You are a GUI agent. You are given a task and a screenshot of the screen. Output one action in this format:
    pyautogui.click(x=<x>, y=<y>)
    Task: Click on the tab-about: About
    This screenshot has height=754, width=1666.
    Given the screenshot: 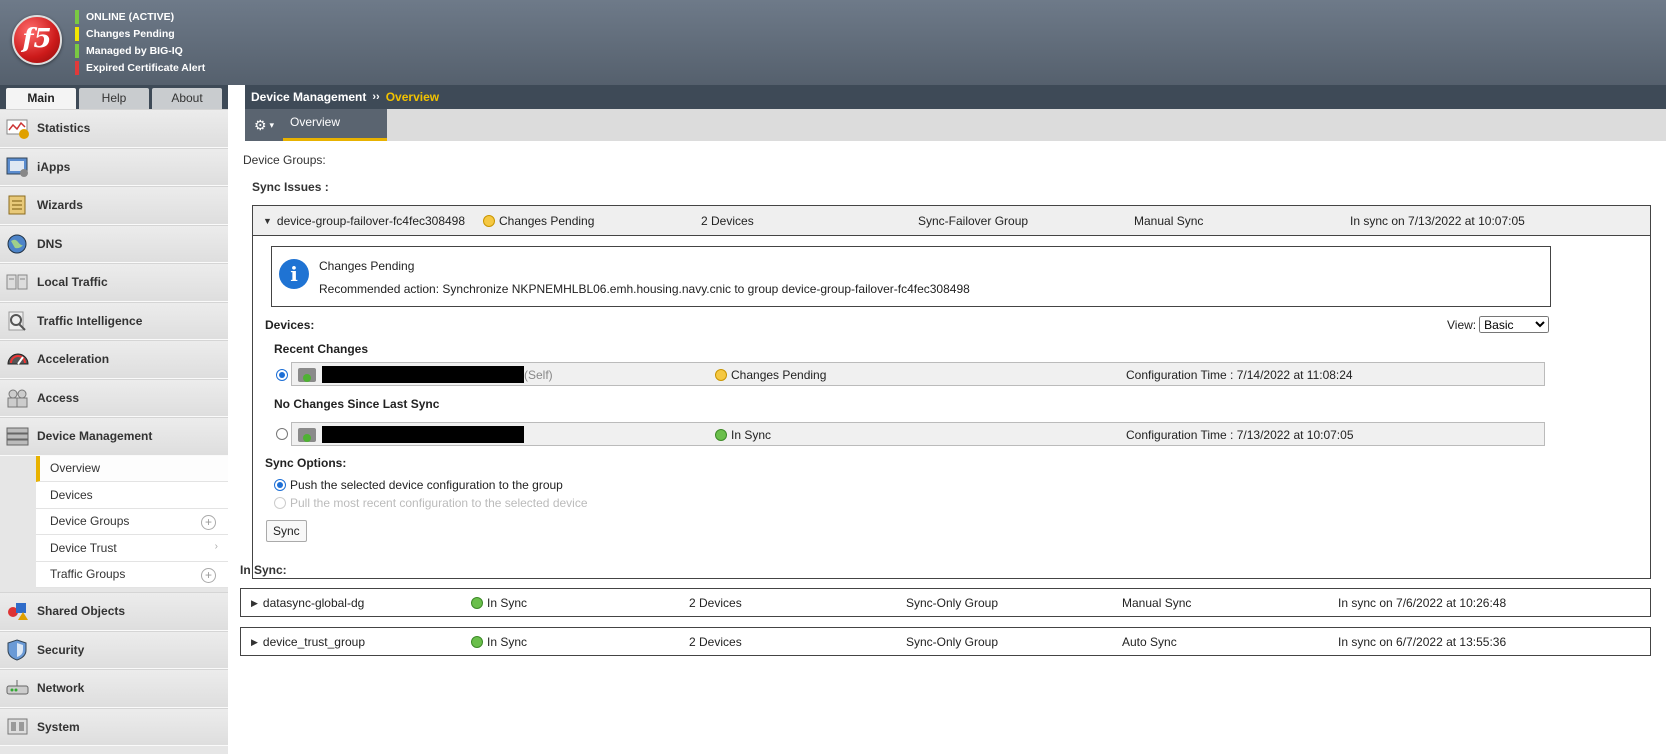 What is the action you would take?
    pyautogui.click(x=187, y=98)
    